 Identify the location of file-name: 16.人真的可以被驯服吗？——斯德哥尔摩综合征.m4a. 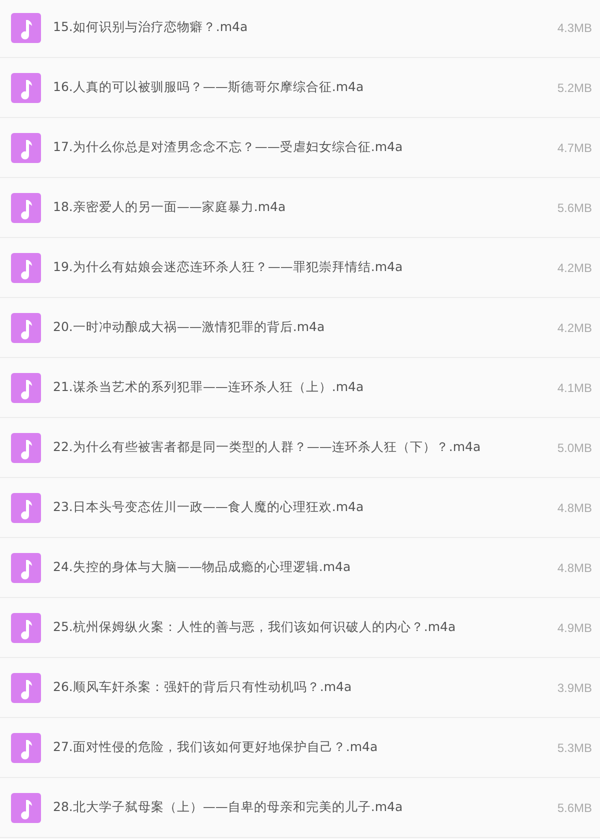
(209, 87).